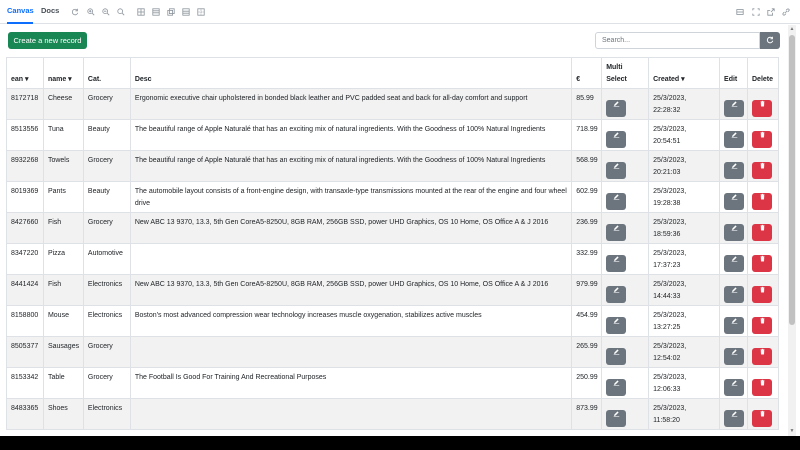 This screenshot has height=450, width=800. Describe the element at coordinates (107, 414) in the screenshot. I see `cell-cat: Electronics` at that location.